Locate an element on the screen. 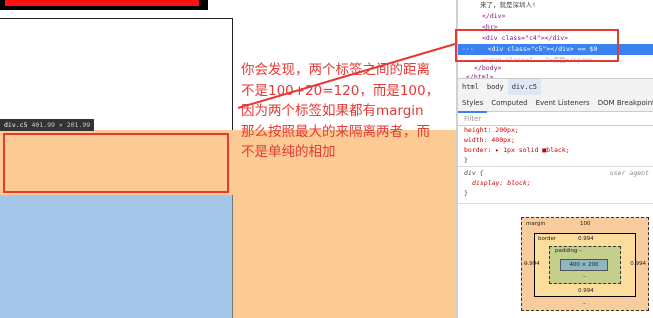 The height and width of the screenshot is (318, 653). border-right-value: 0.994 is located at coordinates (638, 264).